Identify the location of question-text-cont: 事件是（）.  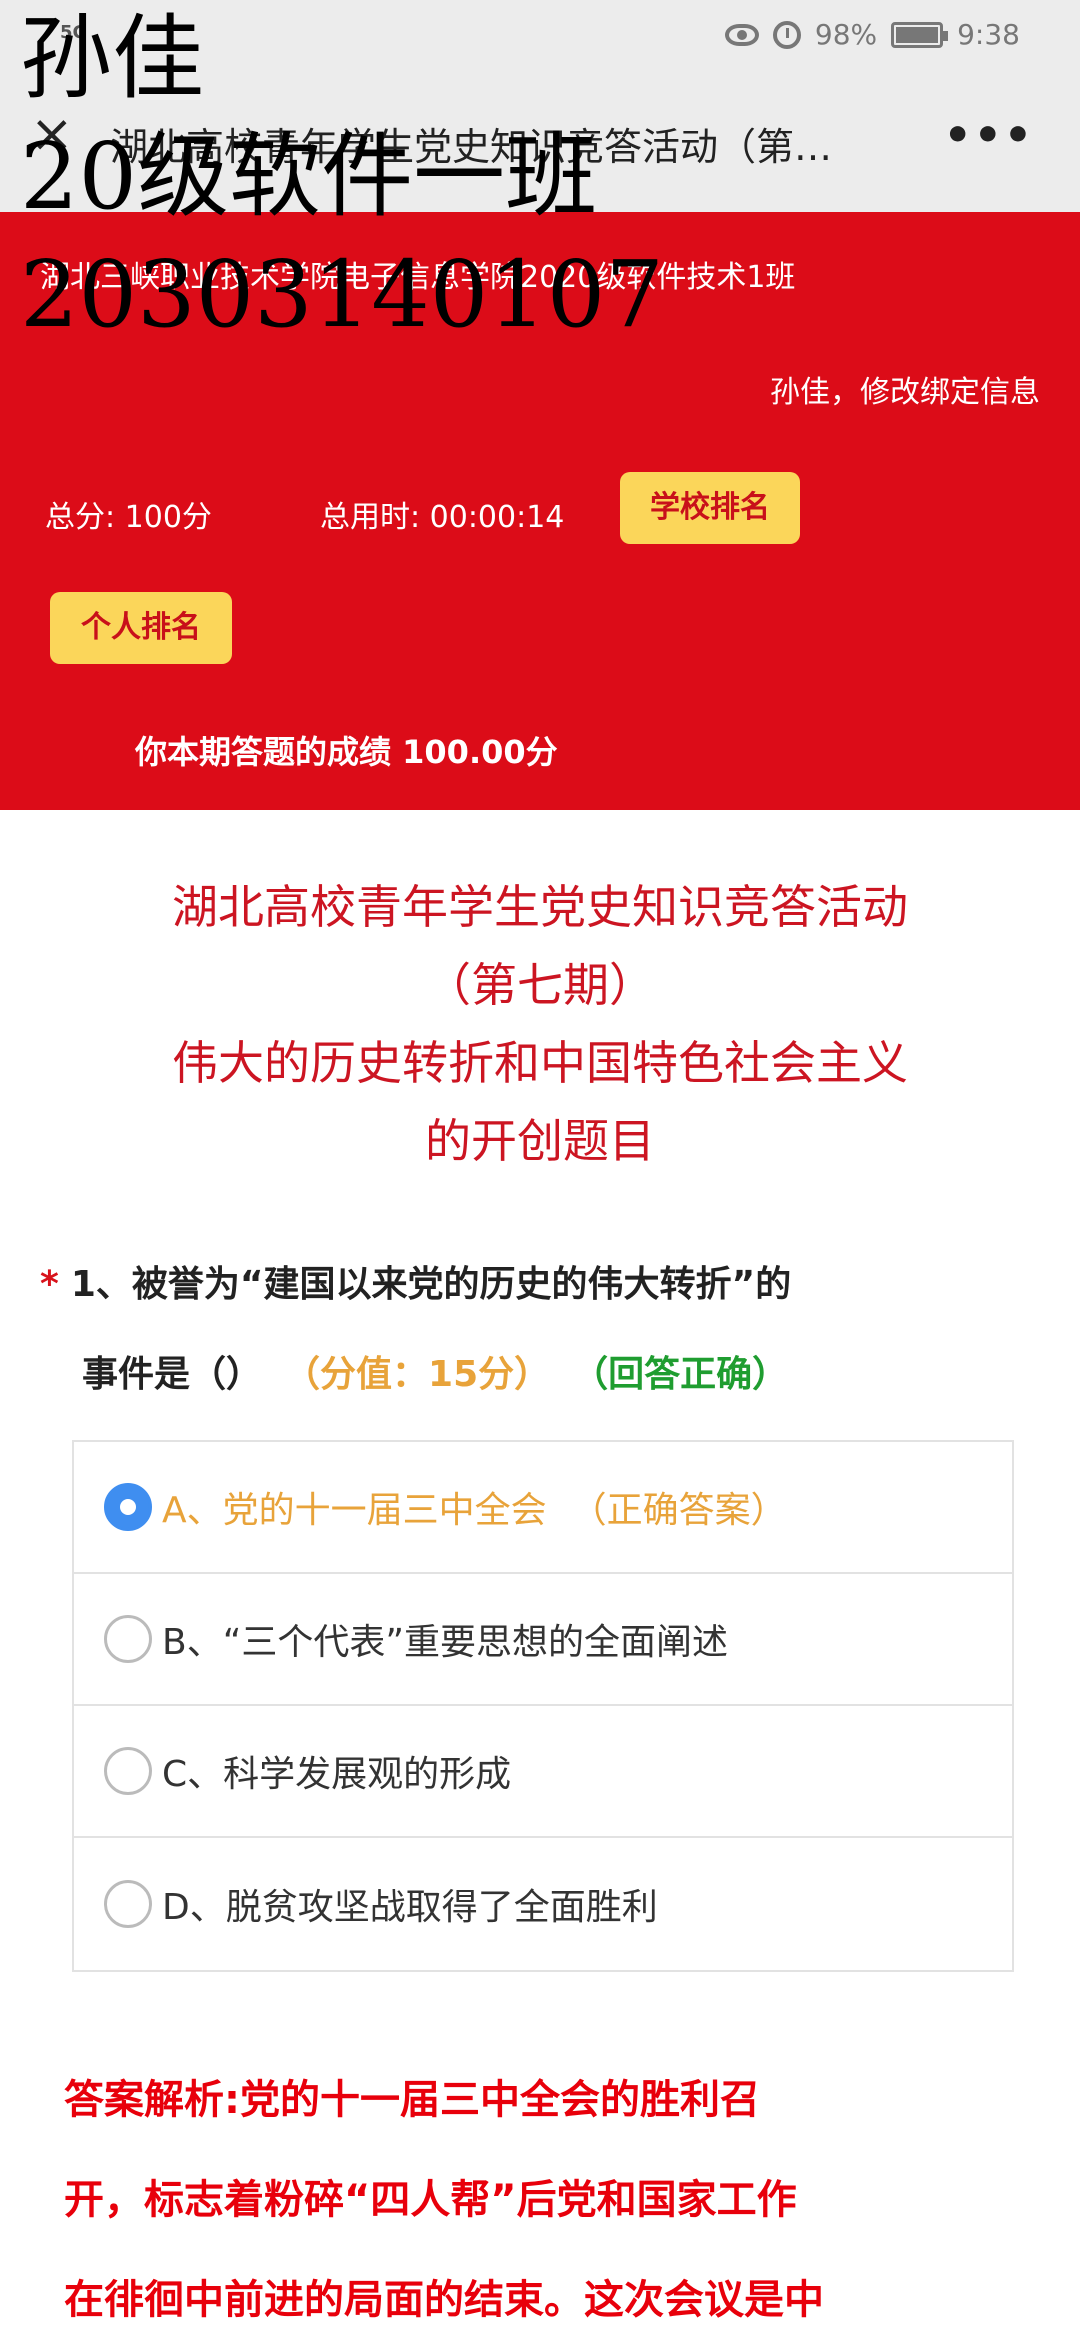
(172, 1374).